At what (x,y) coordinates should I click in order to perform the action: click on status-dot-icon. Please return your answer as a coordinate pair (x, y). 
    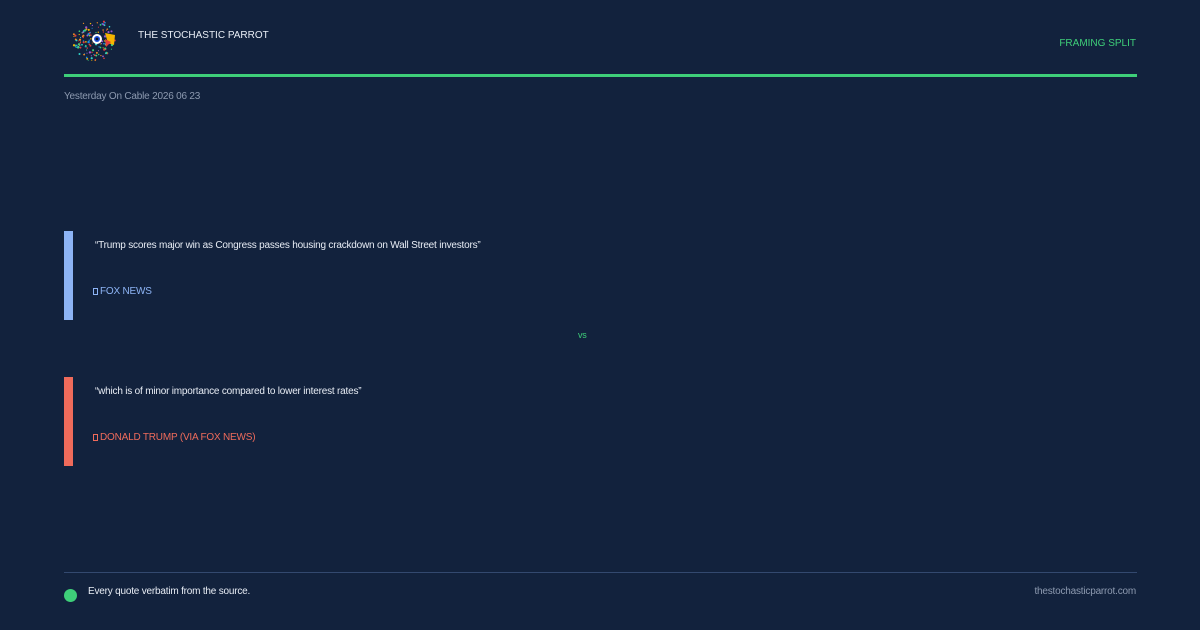
    Looking at the image, I should click on (70, 595).